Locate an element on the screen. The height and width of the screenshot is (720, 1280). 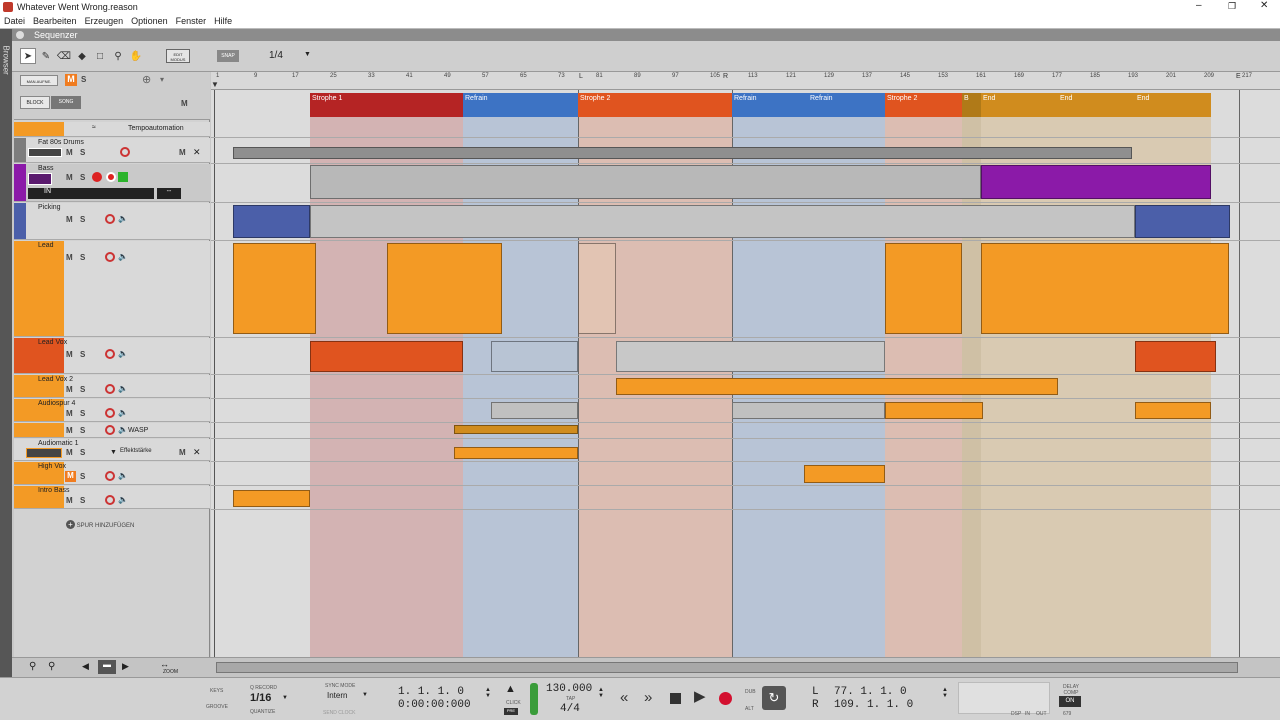
track-picking: Picking M S 🔈 is located at coordinates (112, 221).